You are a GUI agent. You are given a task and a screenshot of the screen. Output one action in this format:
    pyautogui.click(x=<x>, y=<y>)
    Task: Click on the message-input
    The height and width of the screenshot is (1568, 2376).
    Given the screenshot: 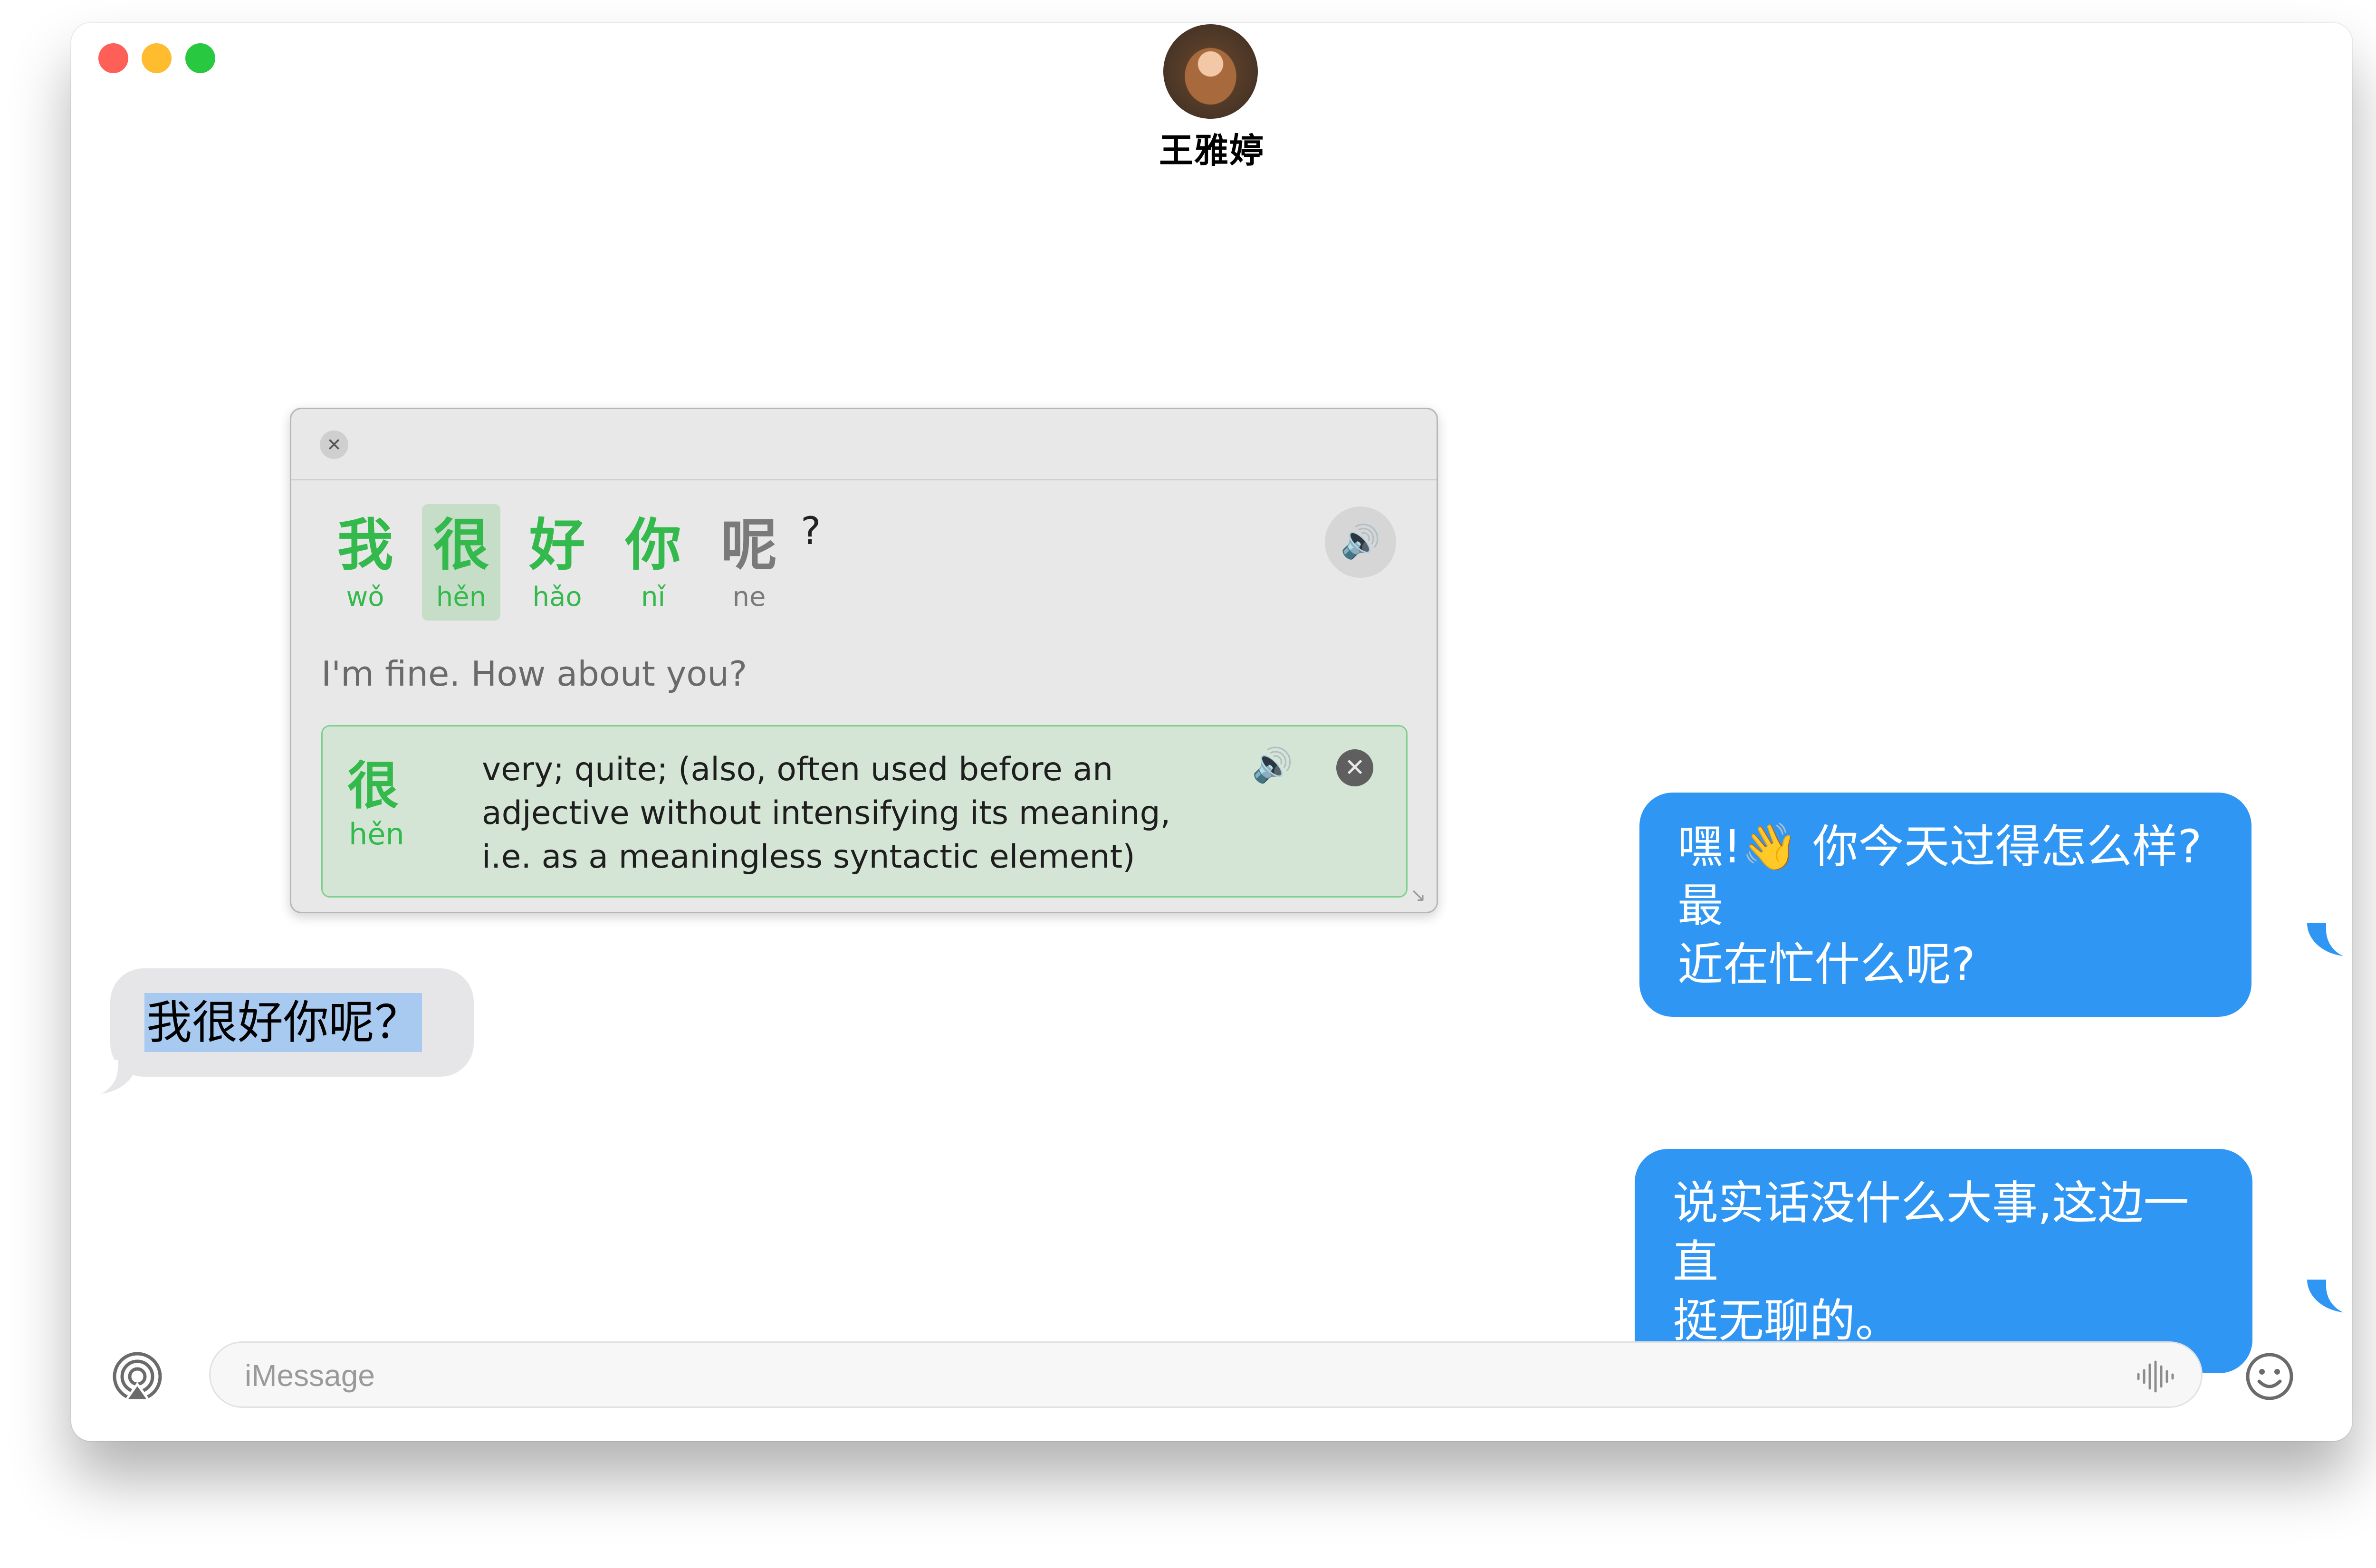 What is the action you would take?
    pyautogui.click(x=1147, y=1375)
    